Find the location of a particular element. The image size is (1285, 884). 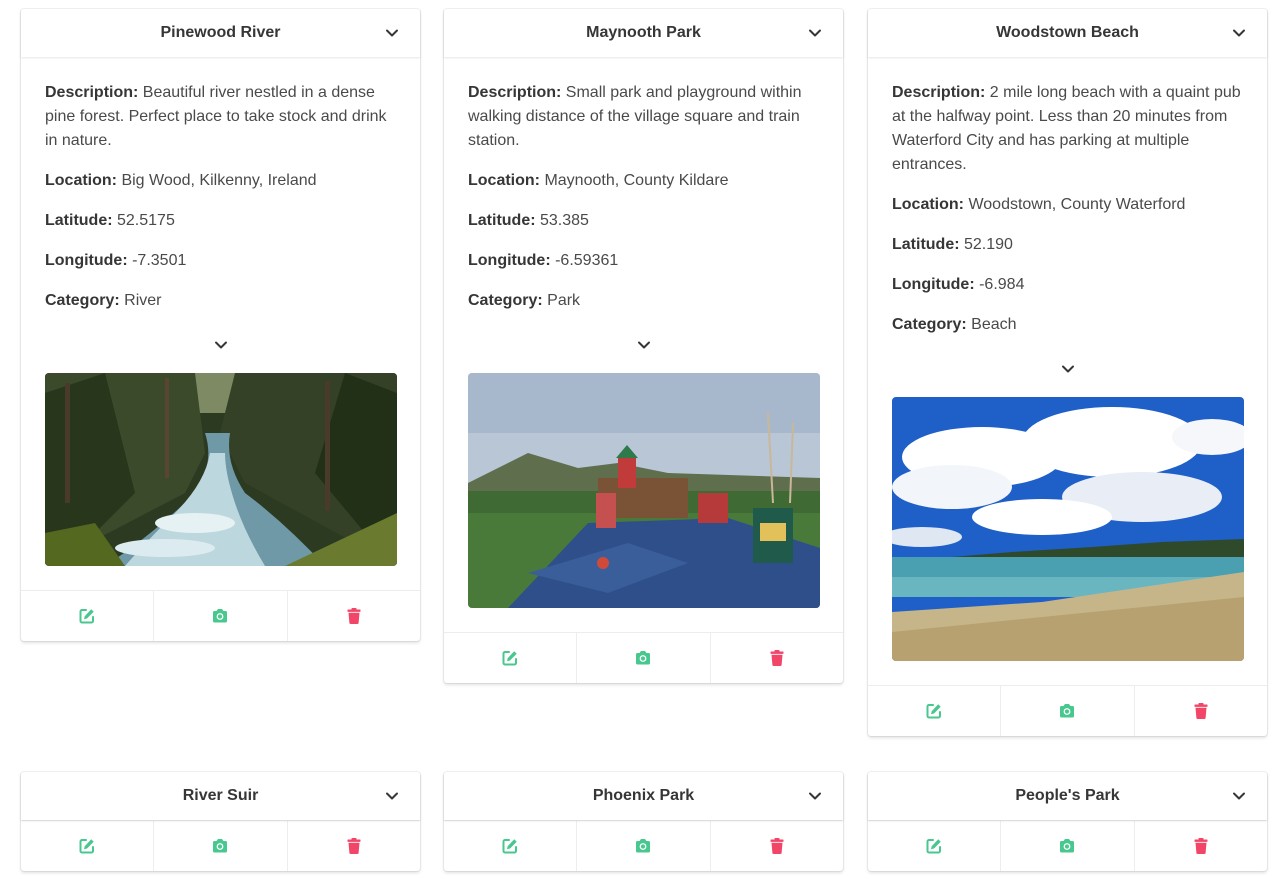

beach-photo is located at coordinates (1068, 529).